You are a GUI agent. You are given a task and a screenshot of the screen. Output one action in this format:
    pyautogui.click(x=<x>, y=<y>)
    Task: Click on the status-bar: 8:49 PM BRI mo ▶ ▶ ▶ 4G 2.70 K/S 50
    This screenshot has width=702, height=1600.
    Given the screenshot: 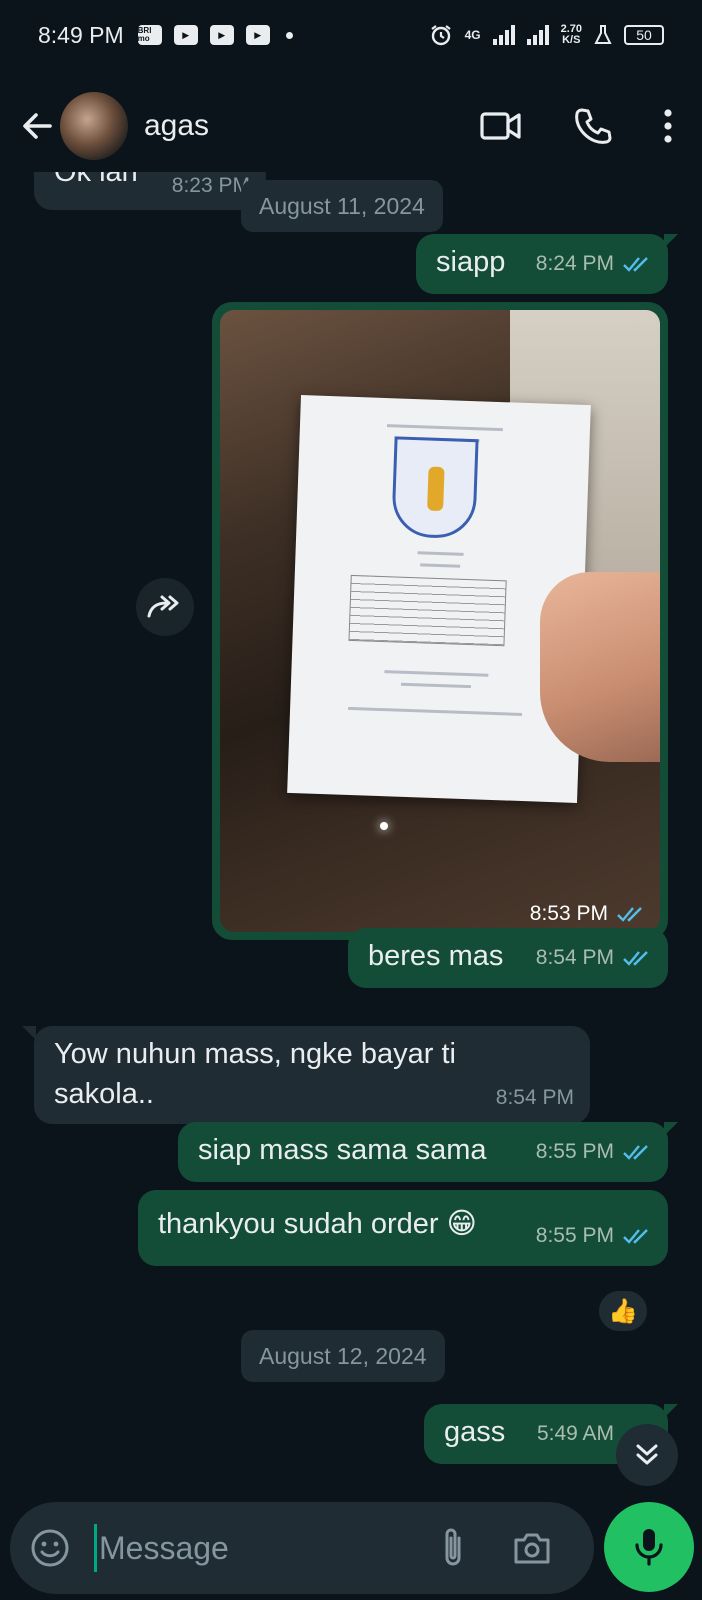 What is the action you would take?
    pyautogui.click(x=351, y=35)
    